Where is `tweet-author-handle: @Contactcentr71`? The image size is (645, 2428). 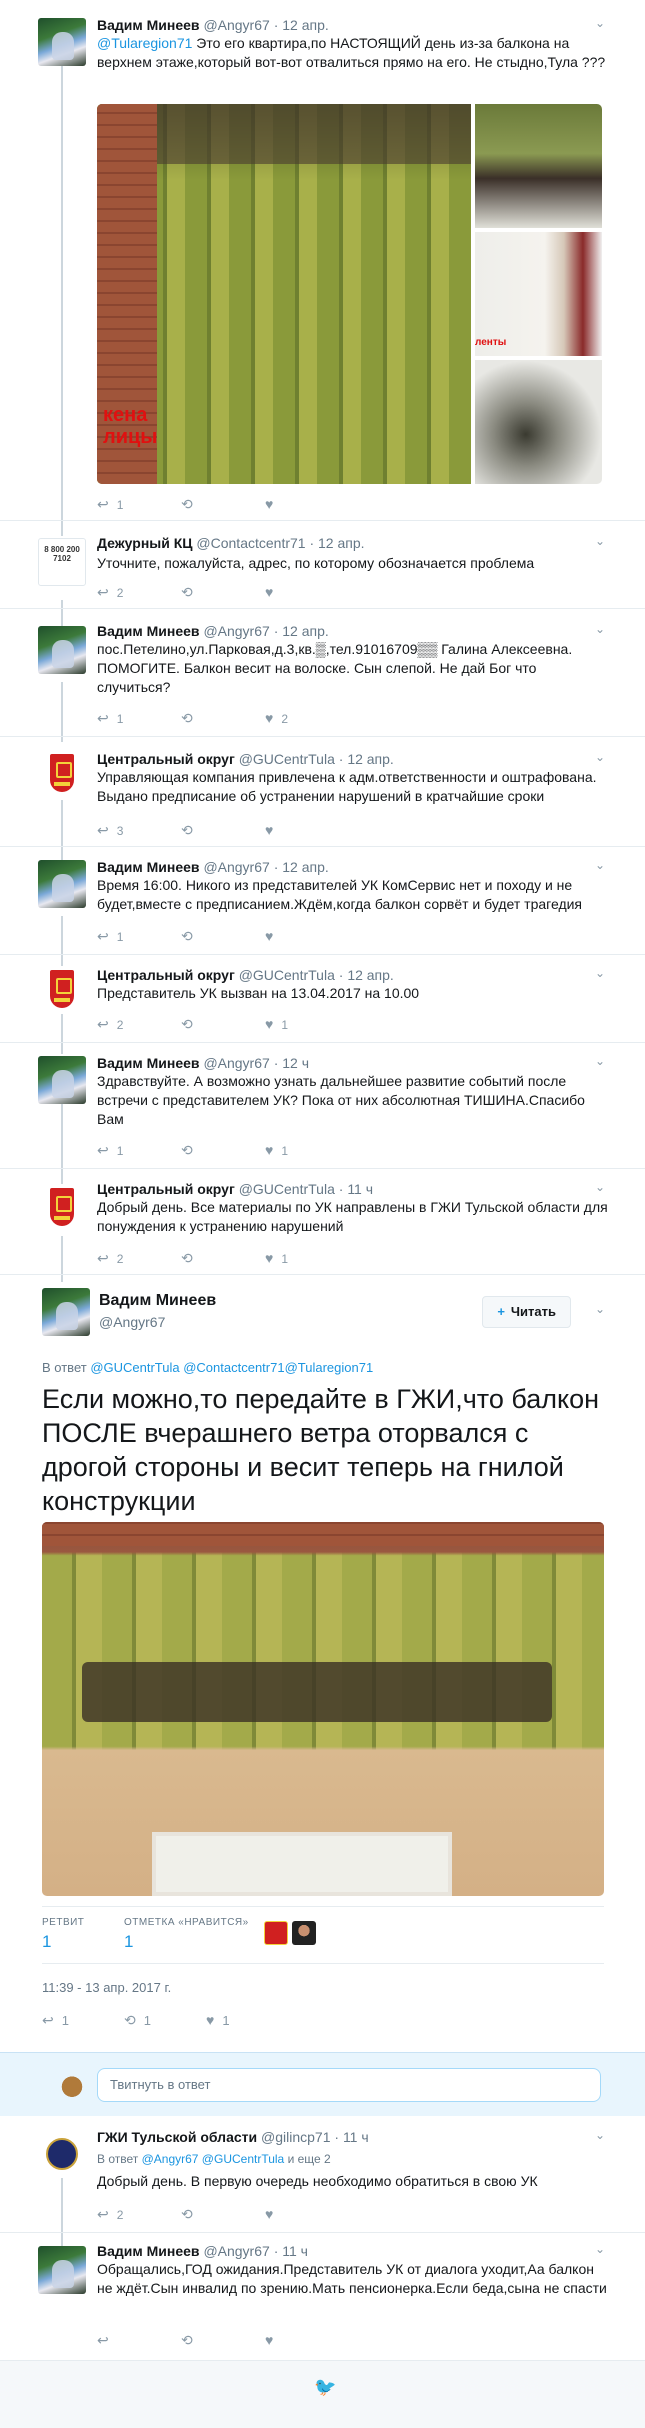
tweet-author-handle: @Contactcentr71 is located at coordinates (250, 543).